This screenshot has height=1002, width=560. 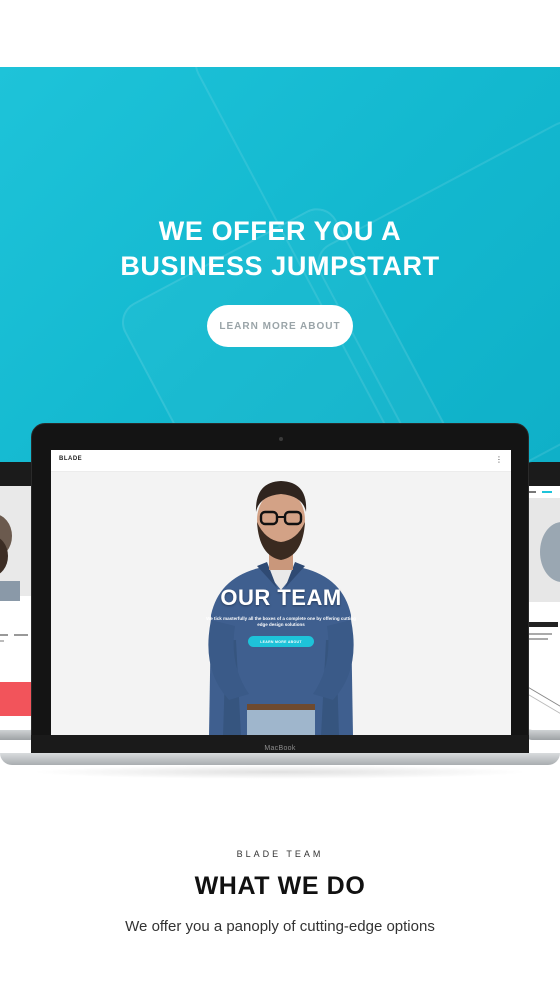 I want to click on screen-navbar: BLADE ⋮, so click(x=281, y=461).